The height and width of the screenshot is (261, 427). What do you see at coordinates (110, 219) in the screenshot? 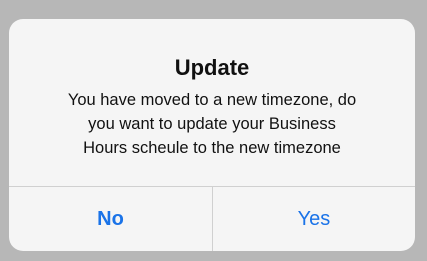
I see `no-button: No` at bounding box center [110, 219].